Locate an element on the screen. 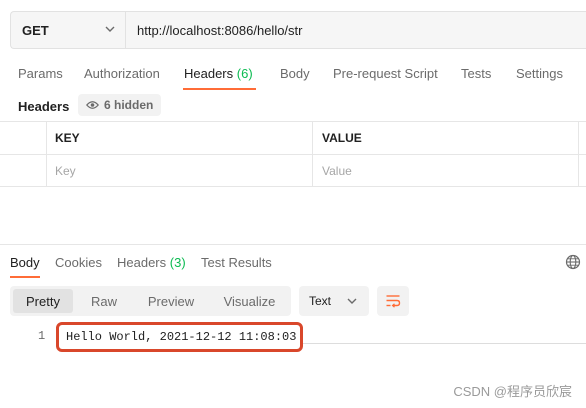 The image size is (586, 408). tab-tests-label: Tests is located at coordinates (476, 73).